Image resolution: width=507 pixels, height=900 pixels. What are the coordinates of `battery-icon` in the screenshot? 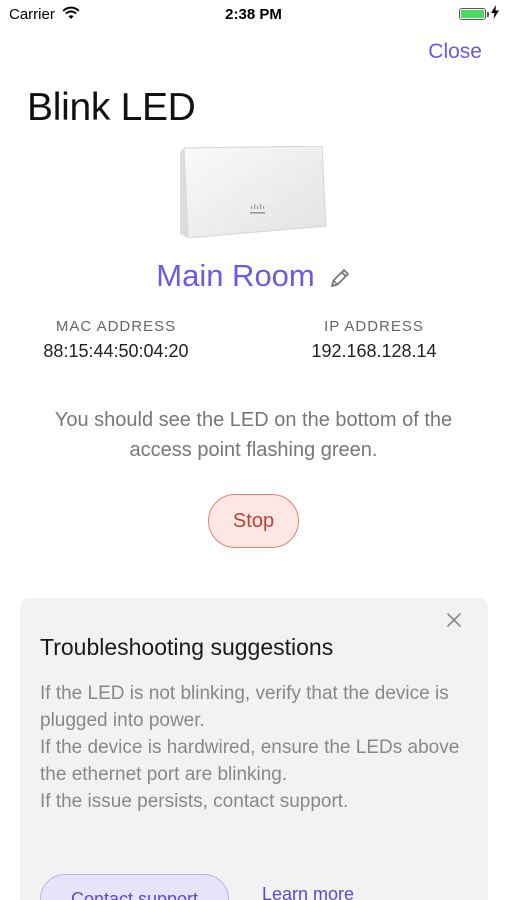 It's located at (474, 14).